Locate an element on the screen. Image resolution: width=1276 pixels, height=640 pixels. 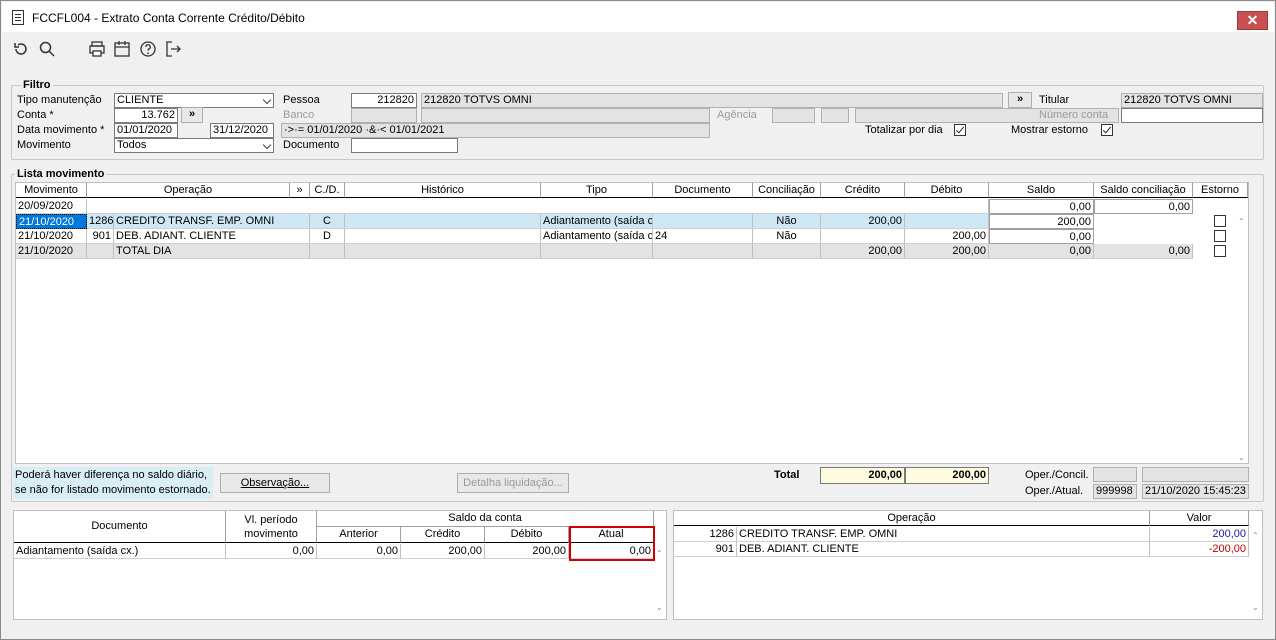
col-valor: Valor is located at coordinates (1199, 518).